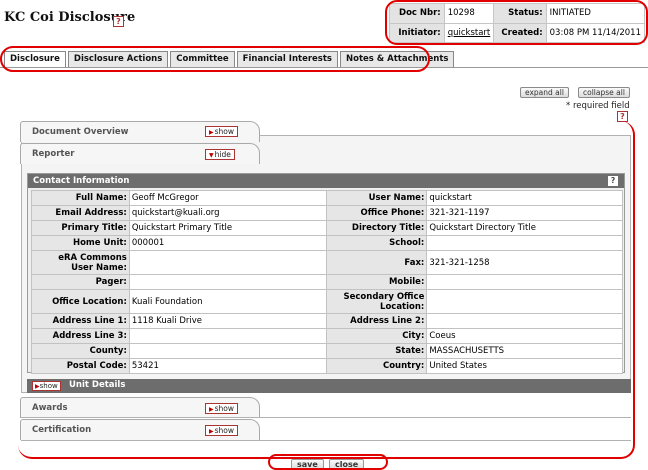 The width and height of the screenshot is (648, 470). I want to click on collapse-all-button: collapse all, so click(604, 92).